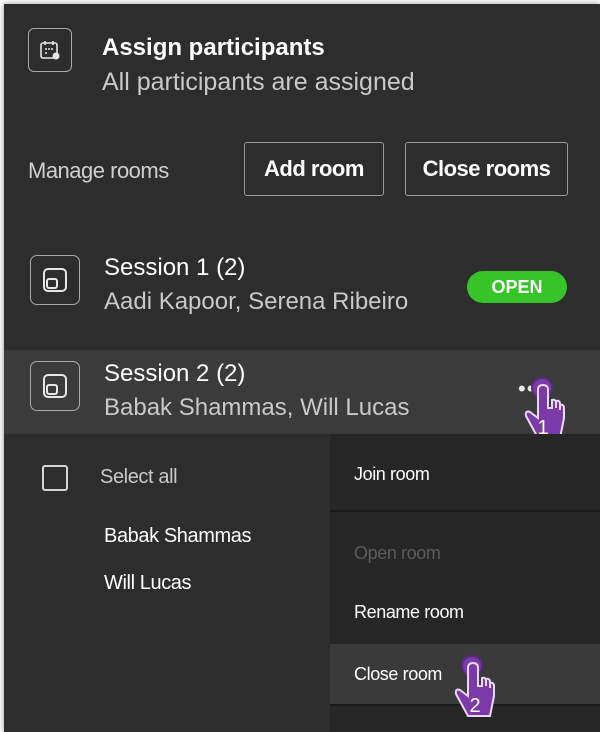  Describe the element at coordinates (465, 511) in the screenshot. I see `menu-divider` at that location.